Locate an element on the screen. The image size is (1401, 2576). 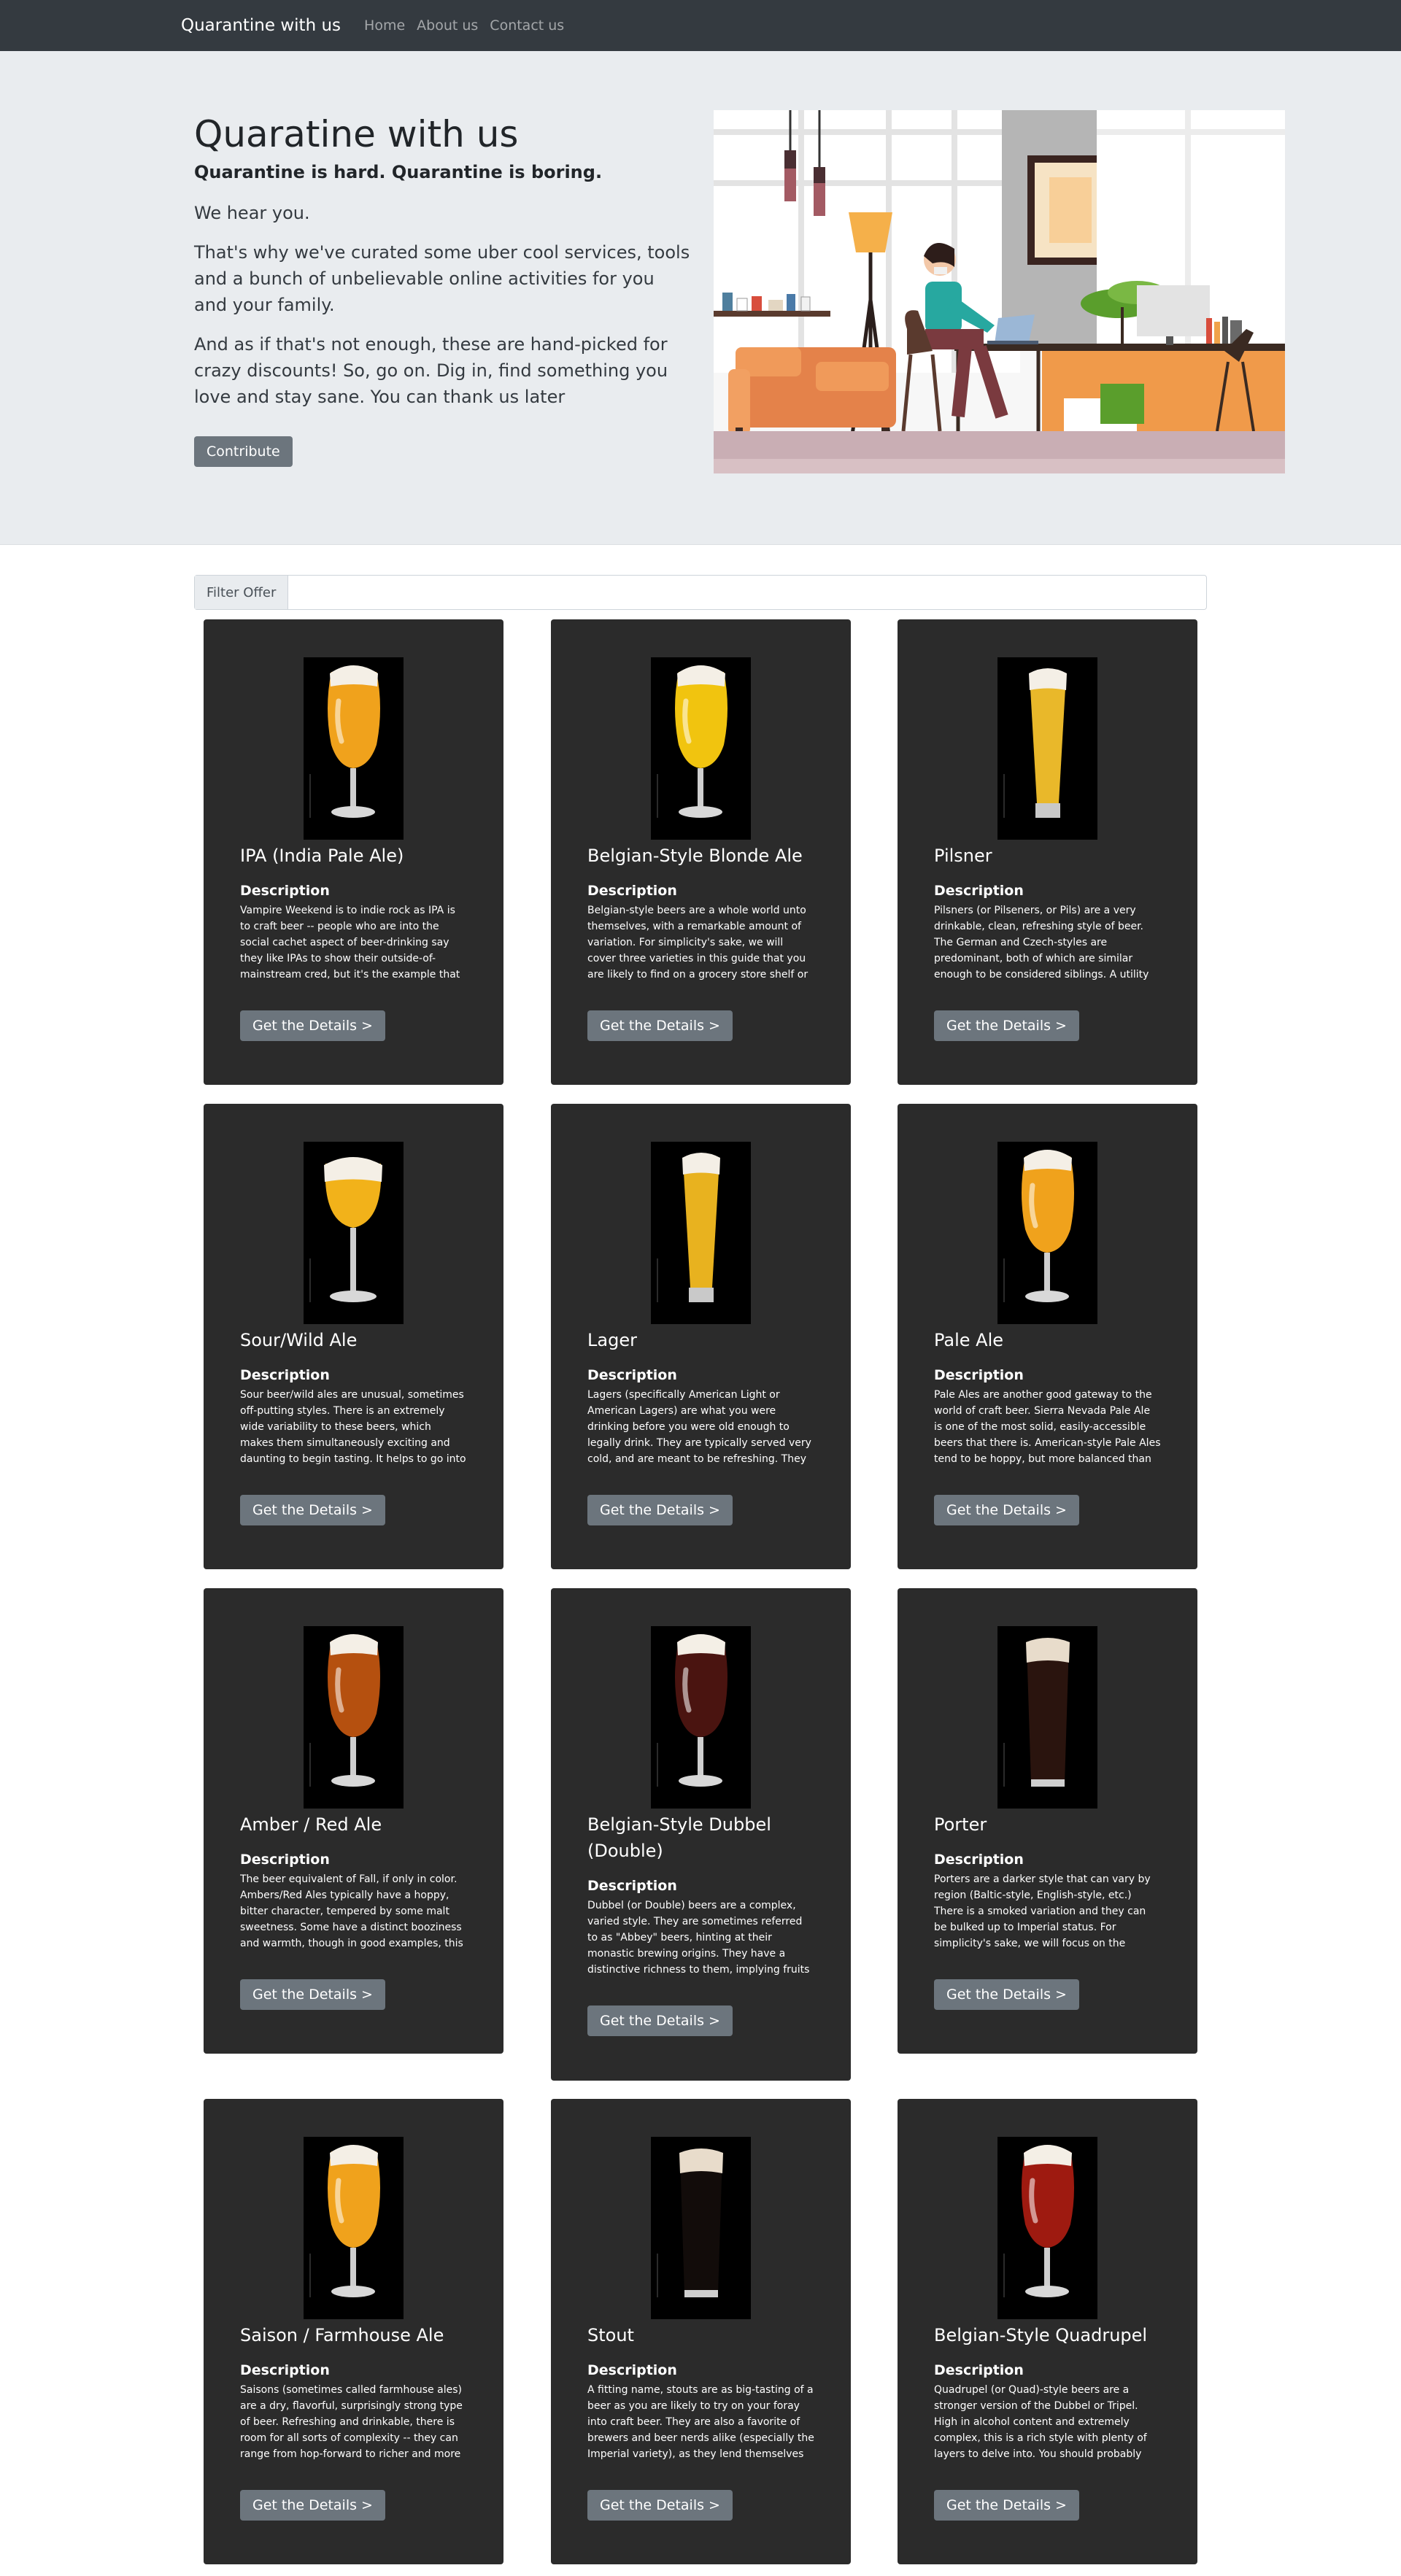
nav-link-home: Home is located at coordinates (384, 26).